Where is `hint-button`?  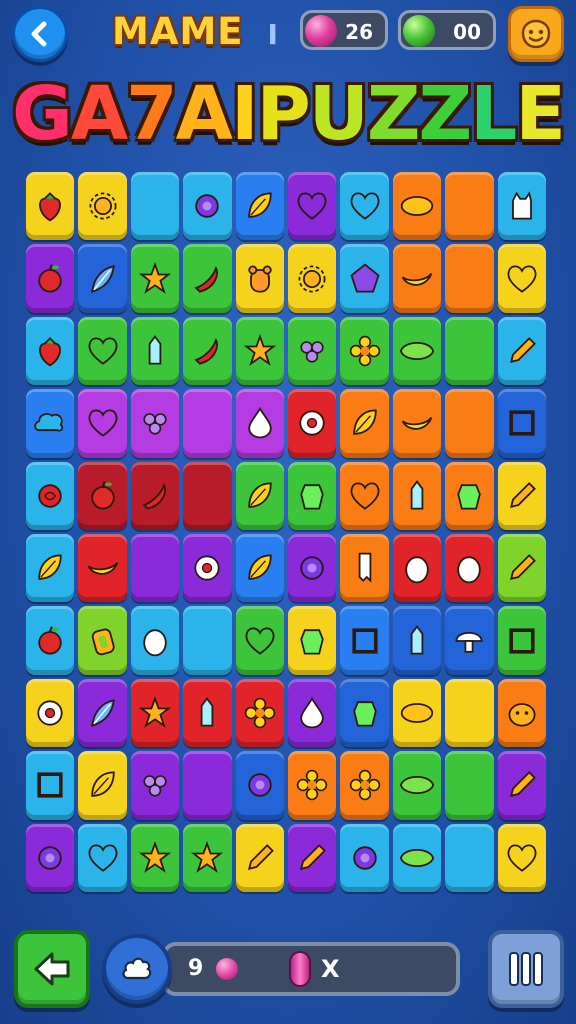
hint-button is located at coordinates (137, 969).